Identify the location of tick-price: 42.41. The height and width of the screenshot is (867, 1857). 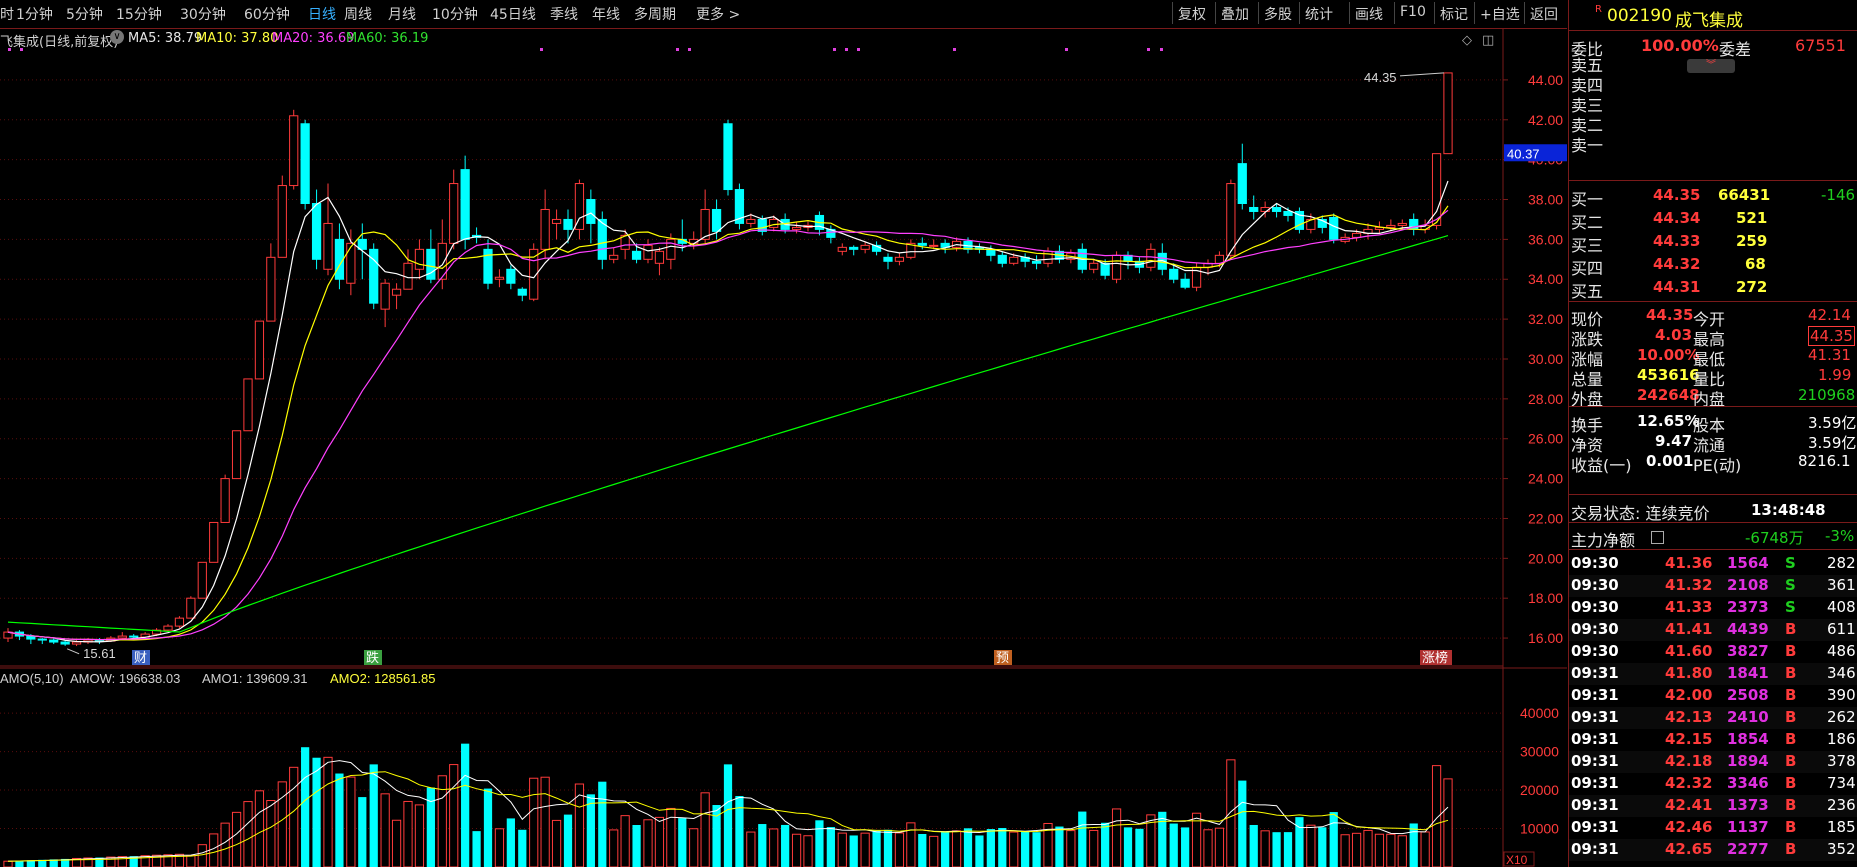
(1689, 805).